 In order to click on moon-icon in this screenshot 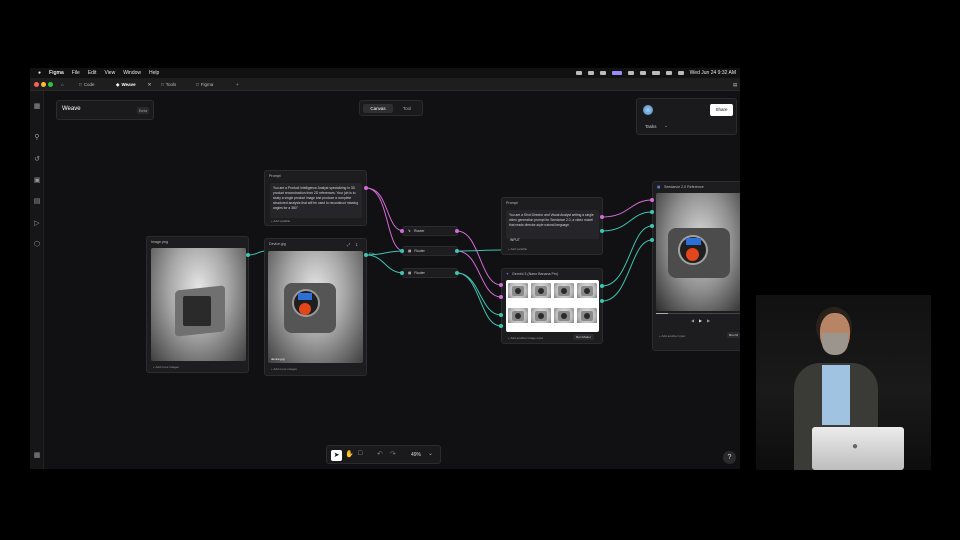, I will do `click(630, 73)`.